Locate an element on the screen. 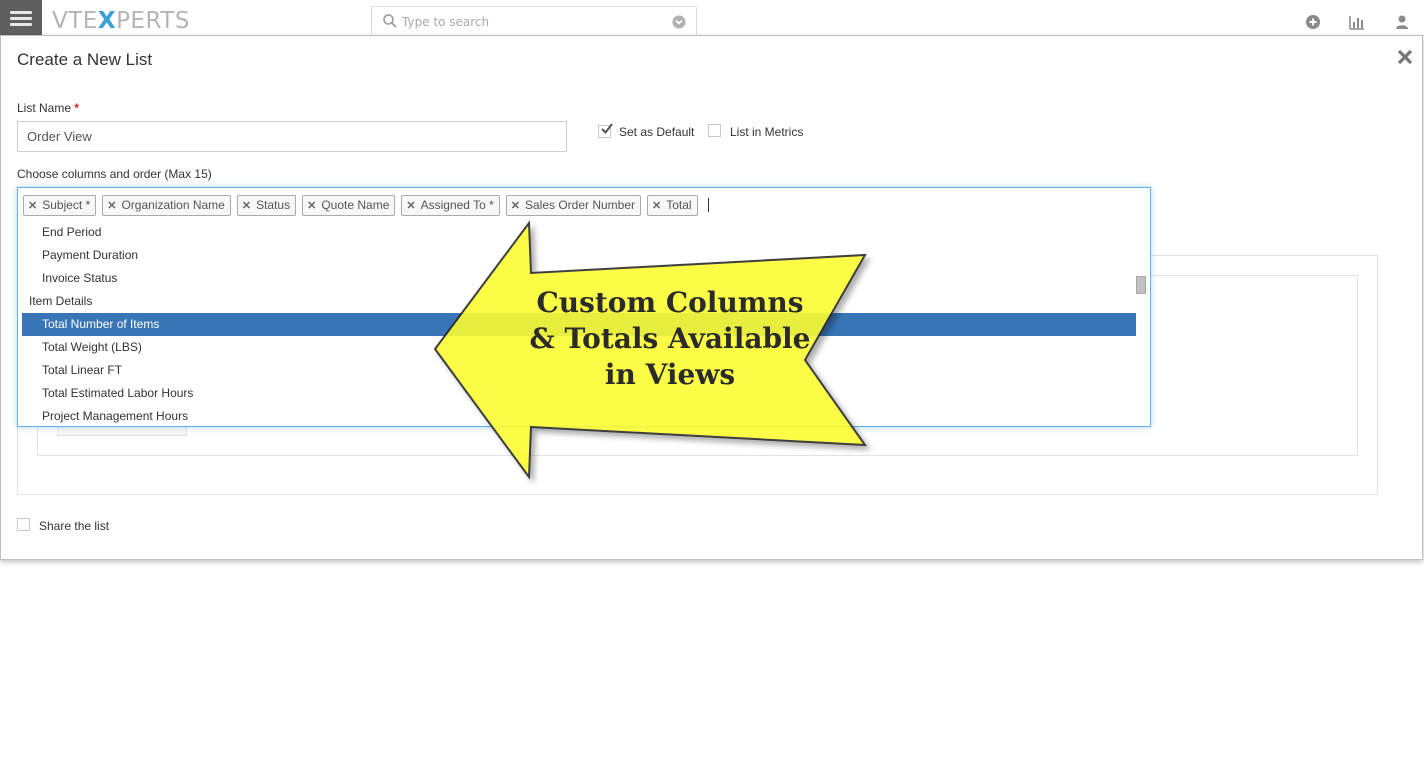 The width and height of the screenshot is (1424, 761). annotation-line: in Views is located at coordinates (670, 374).